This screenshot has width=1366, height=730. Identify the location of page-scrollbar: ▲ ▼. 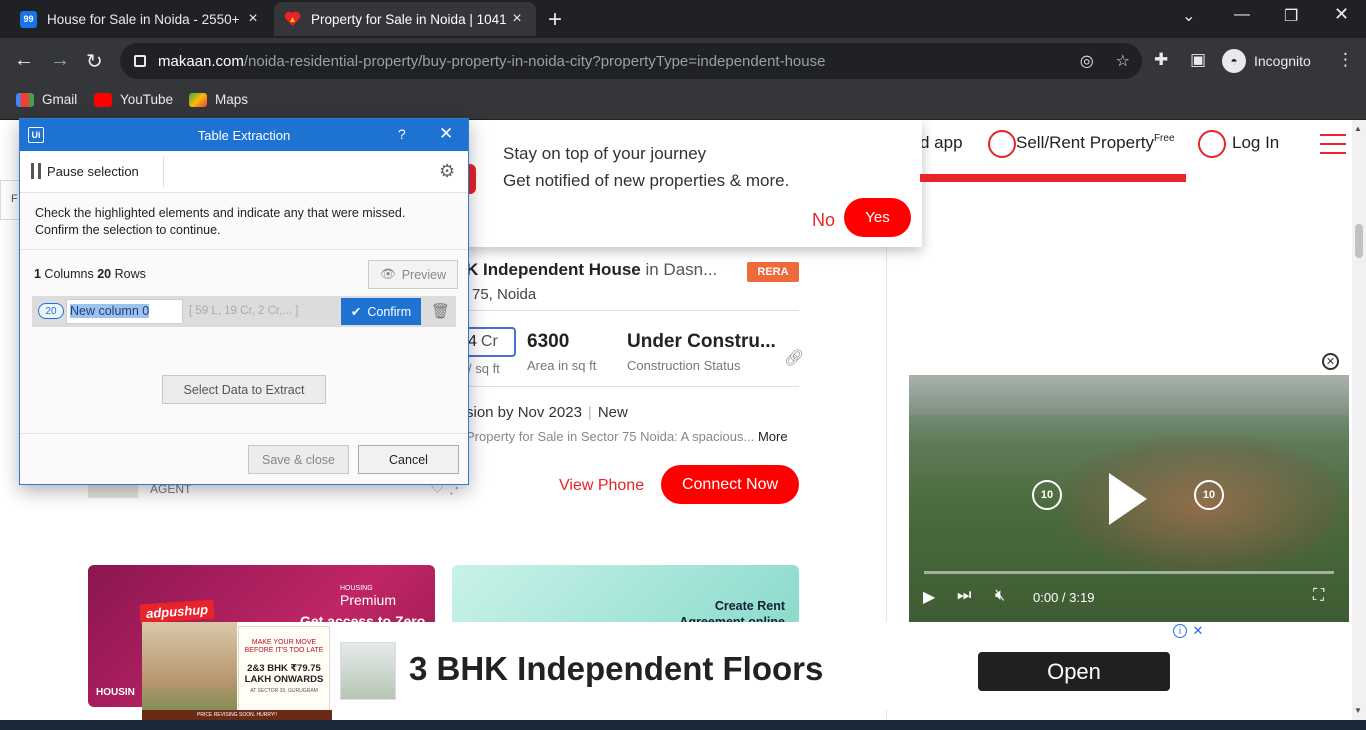
(1359, 420).